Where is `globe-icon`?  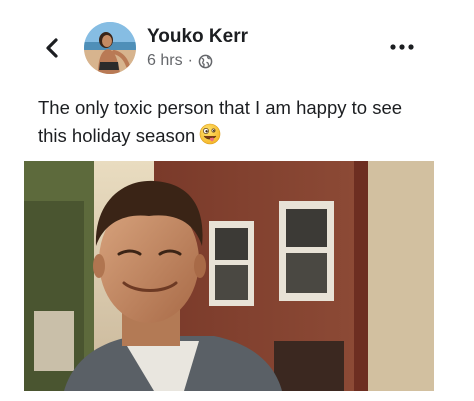
globe-icon is located at coordinates (205, 61).